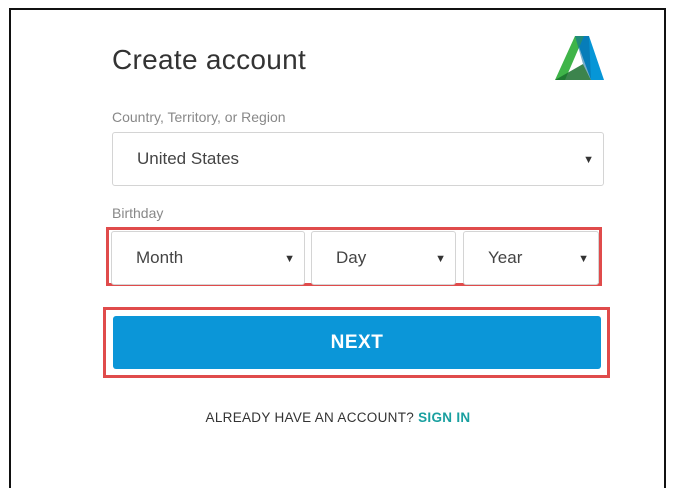  What do you see at coordinates (358, 159) in the screenshot?
I see `country-select: United States ▼` at bounding box center [358, 159].